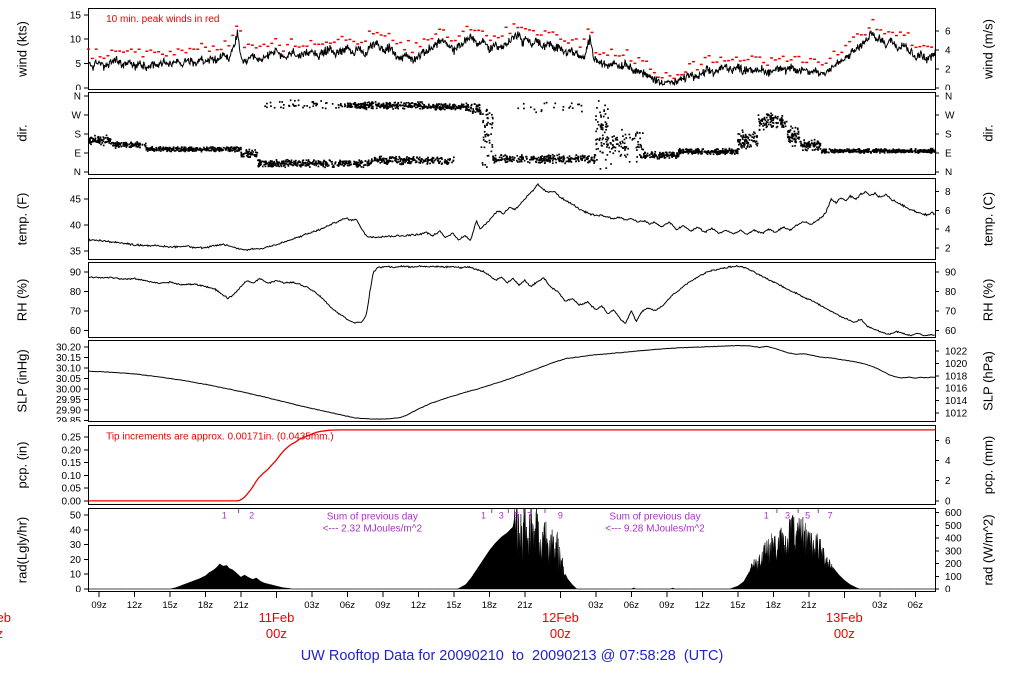  Describe the element at coordinates (76, 199) in the screenshot. I see `svg-text: 45` at that location.